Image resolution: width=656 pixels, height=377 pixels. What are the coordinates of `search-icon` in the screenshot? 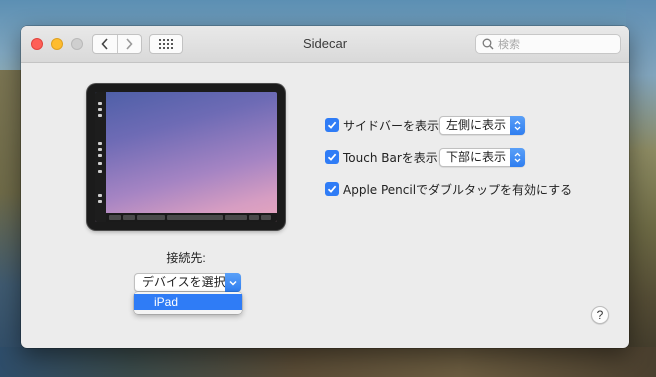 It's located at (488, 44).